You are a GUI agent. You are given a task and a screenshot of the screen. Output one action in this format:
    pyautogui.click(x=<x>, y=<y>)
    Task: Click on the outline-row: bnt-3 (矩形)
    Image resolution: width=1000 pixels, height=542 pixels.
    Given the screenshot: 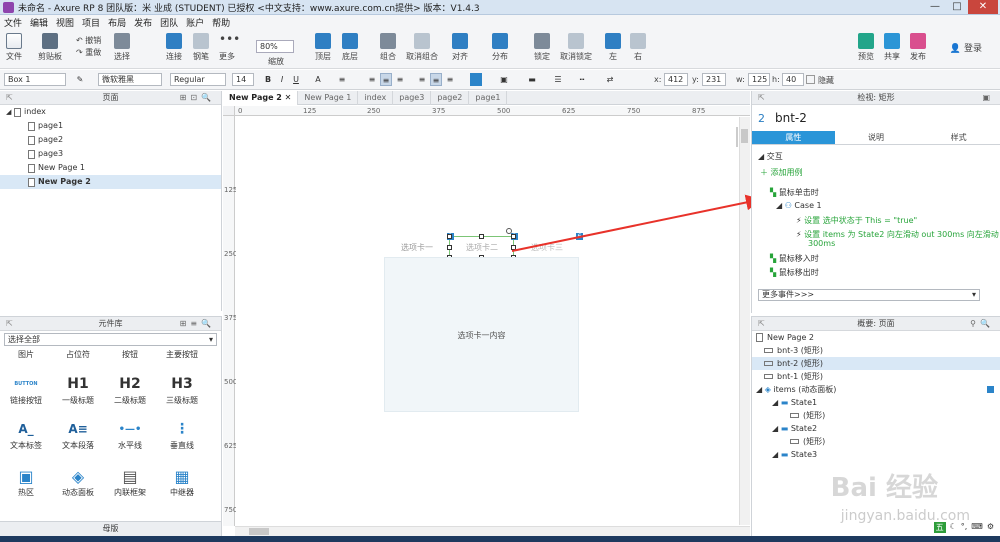 What is the action you would take?
    pyautogui.click(x=876, y=350)
    